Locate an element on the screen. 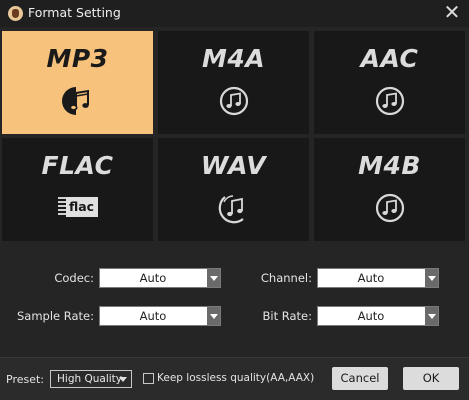 The height and width of the screenshot is (400, 469). channel-select: Auto is located at coordinates (378, 278).